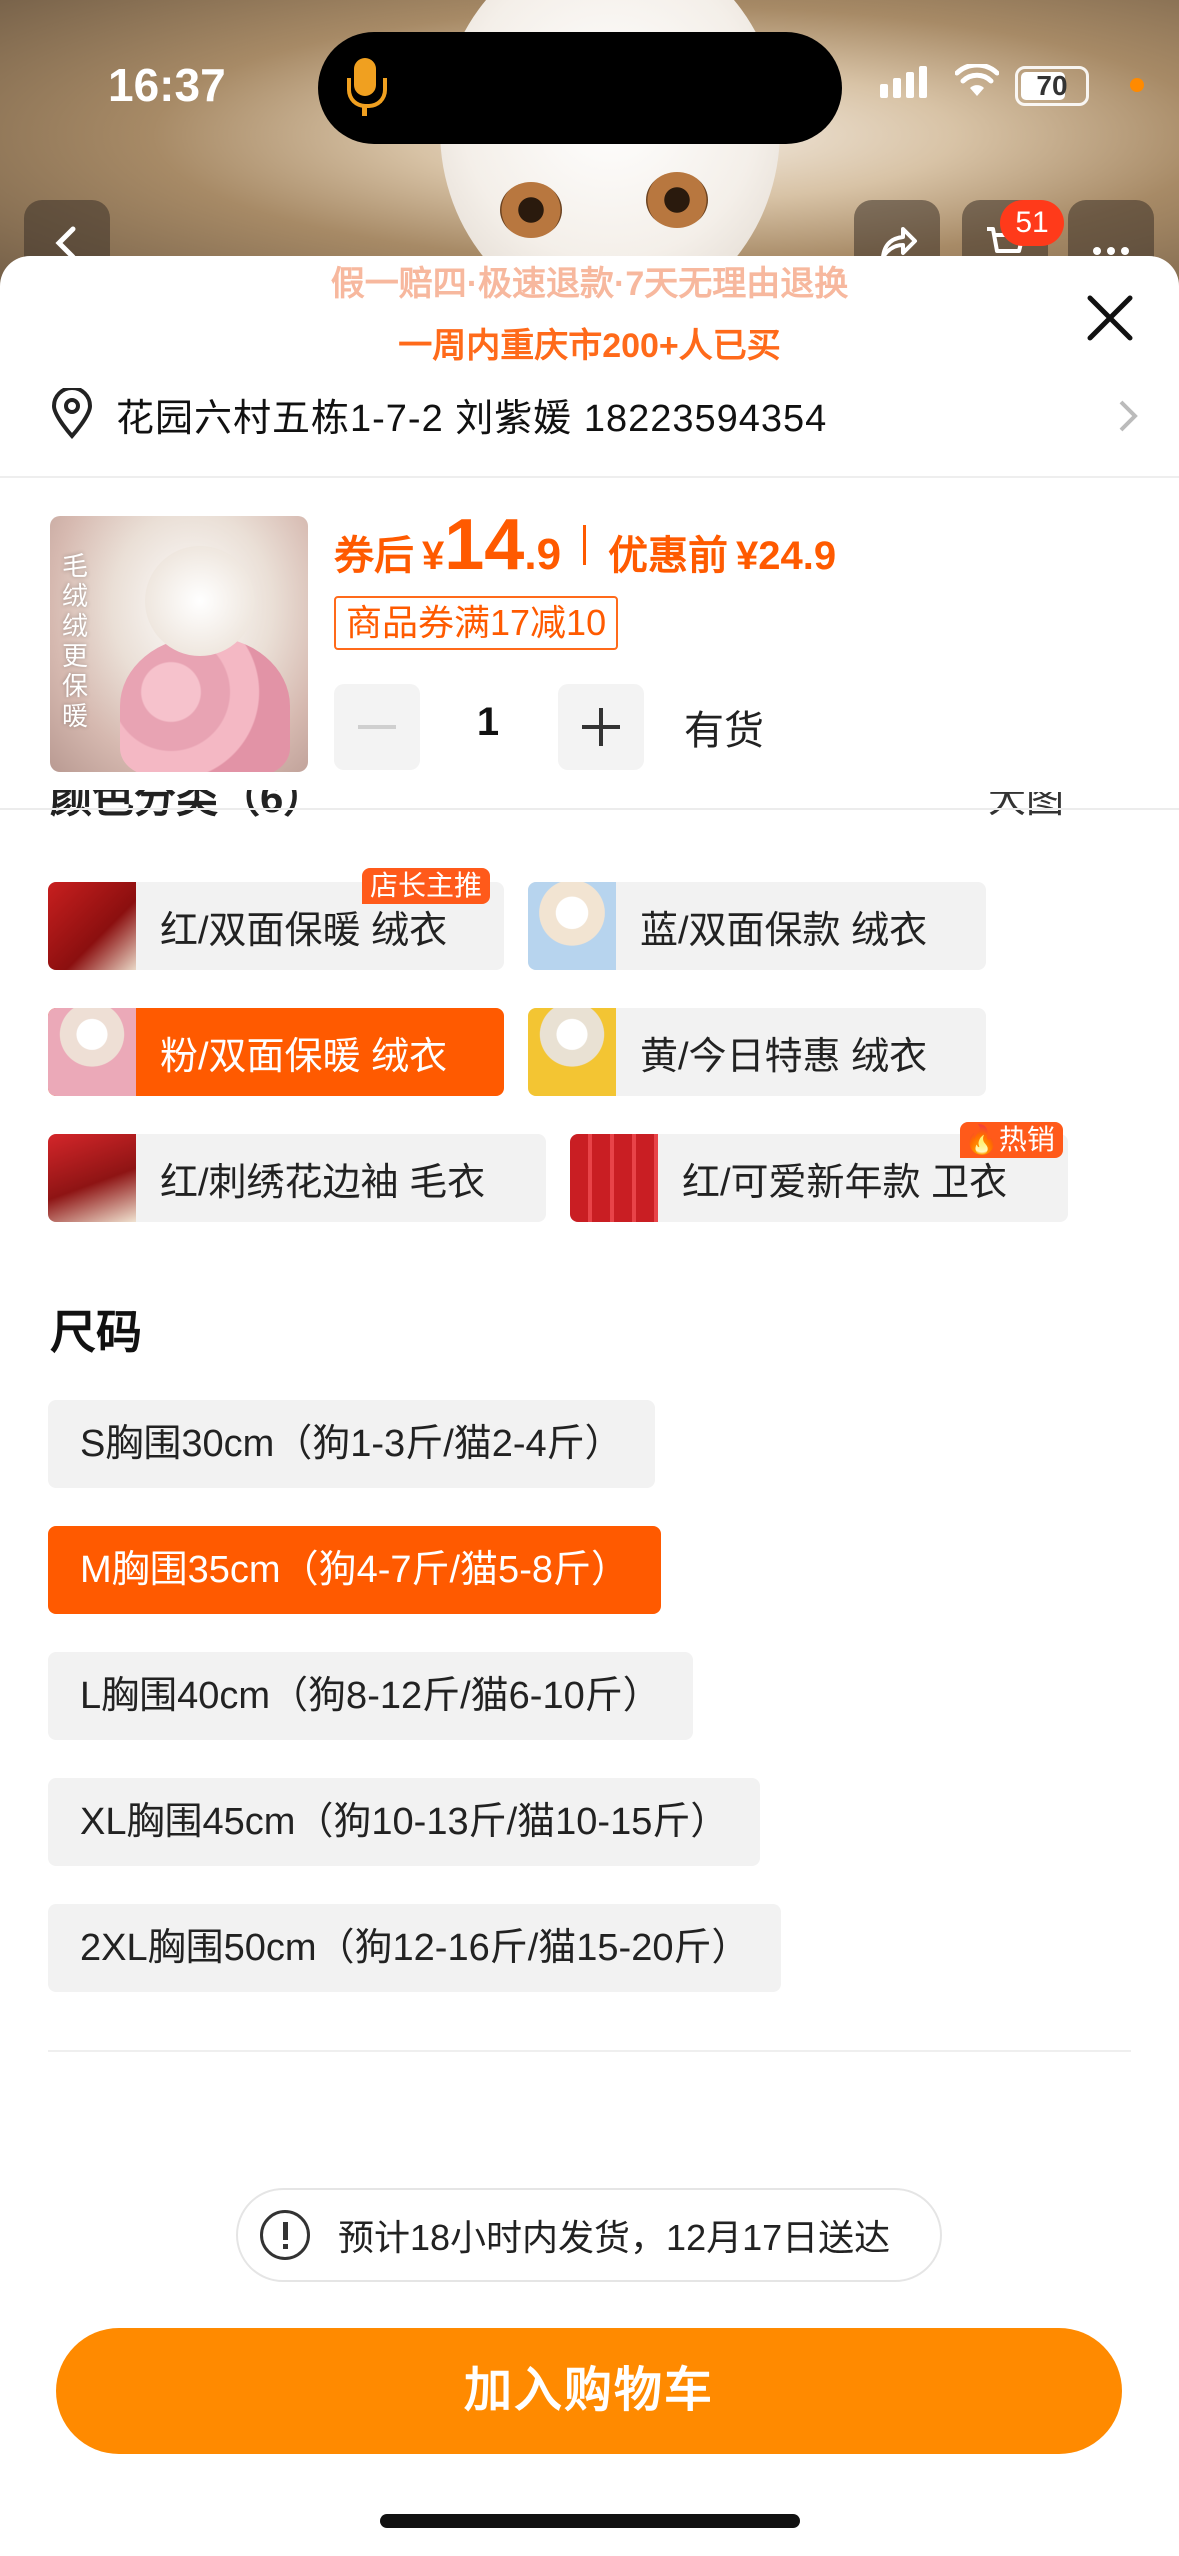  I want to click on price-row: 券后 ¥ 14 .9 优惠前 ¥ 24.9, so click(585, 545).